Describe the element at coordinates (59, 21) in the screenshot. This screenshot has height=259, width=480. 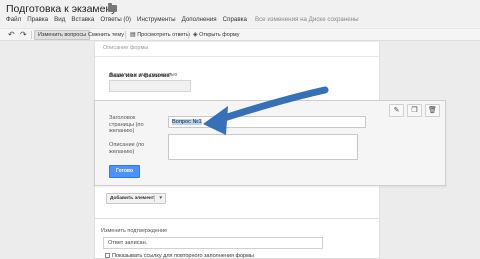
I see `menu-item-view: Вид` at that location.